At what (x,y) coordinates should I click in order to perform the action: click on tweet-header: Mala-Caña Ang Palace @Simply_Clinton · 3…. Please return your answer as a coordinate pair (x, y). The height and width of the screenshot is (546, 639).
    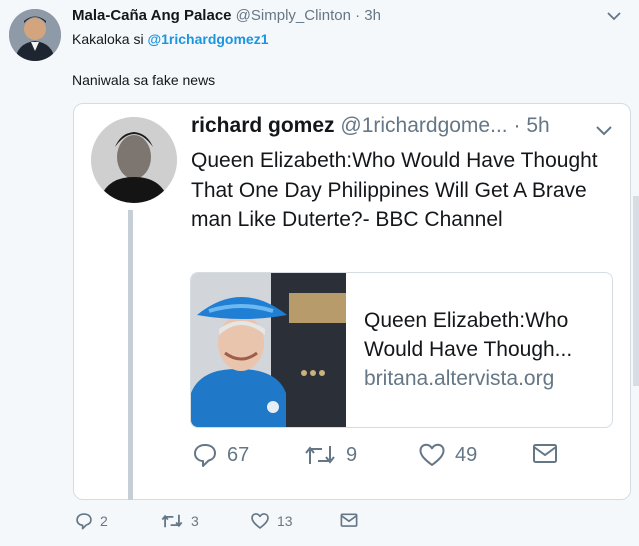
    Looking at the image, I should click on (226, 15).